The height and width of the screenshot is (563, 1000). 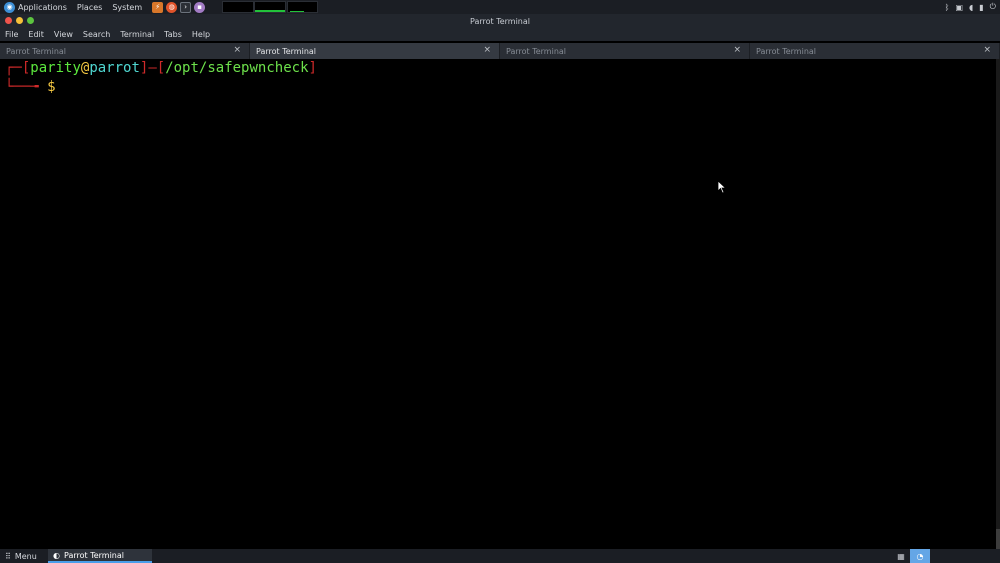 I want to click on workspace-switcher: ▦ ◔, so click(x=946, y=556).